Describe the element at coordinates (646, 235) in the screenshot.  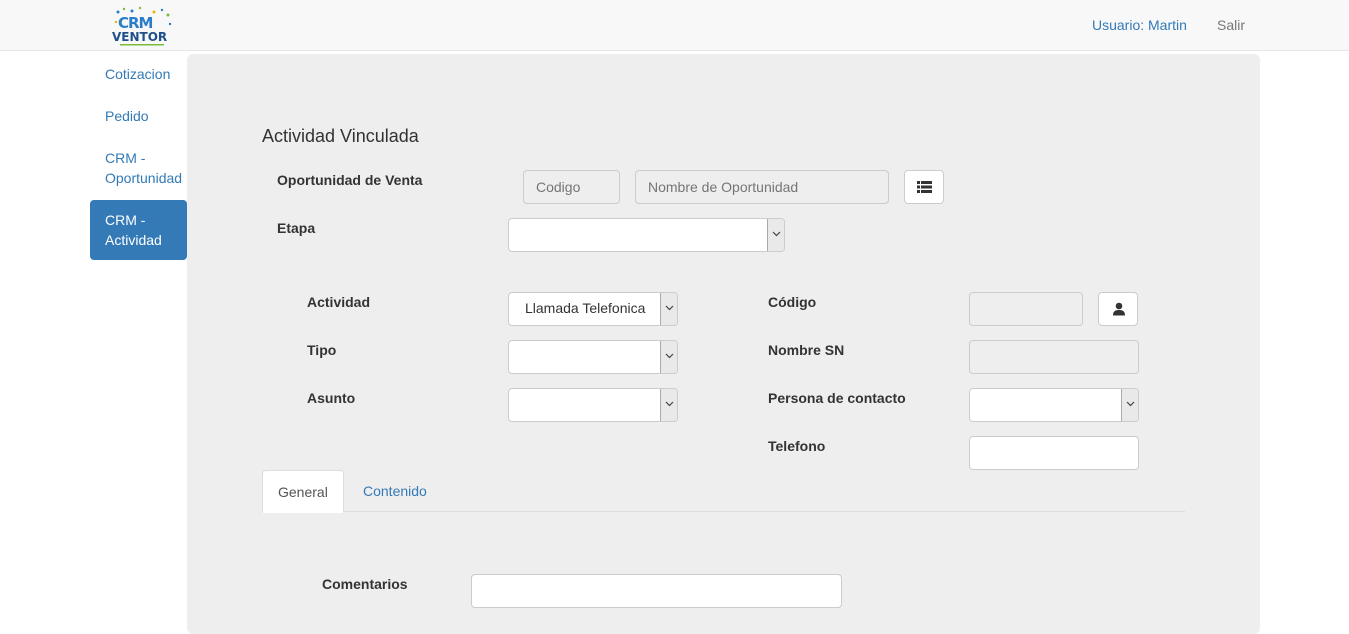
I see `etapa-select` at that location.